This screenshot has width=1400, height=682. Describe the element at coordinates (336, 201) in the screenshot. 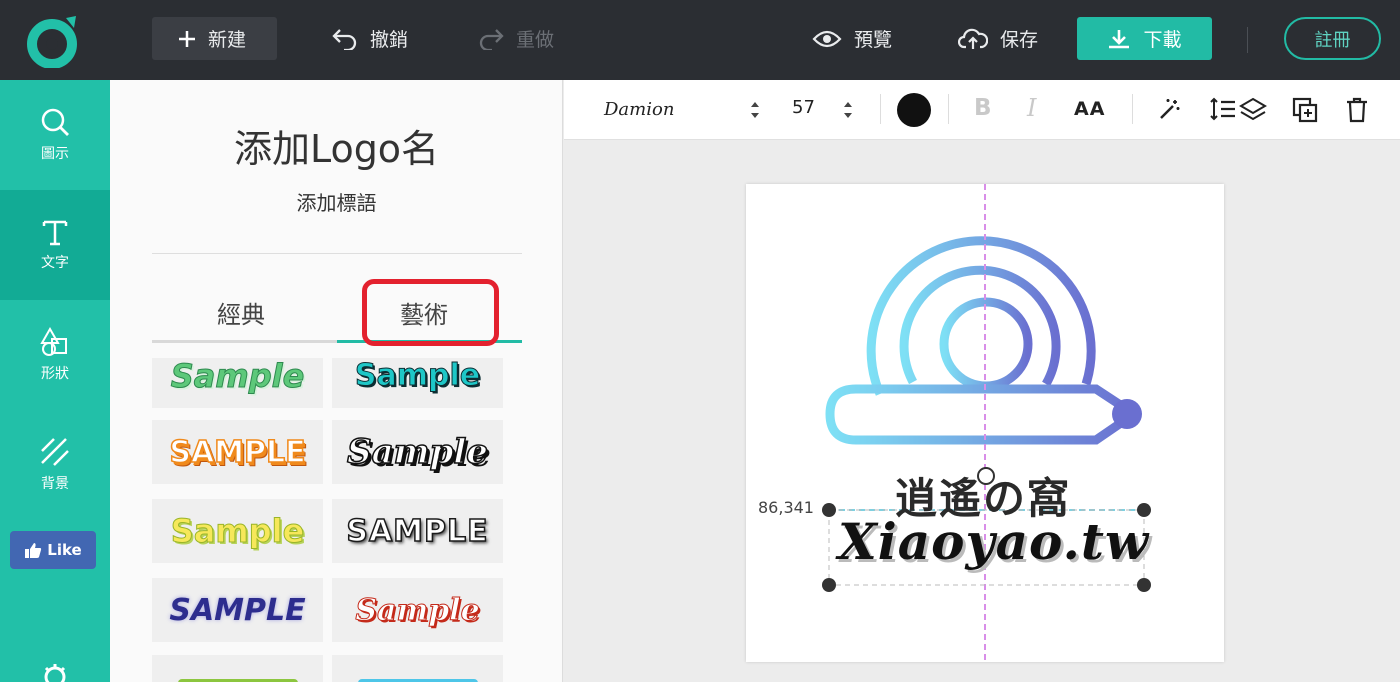

I see `add-slogan: 添加標語` at that location.